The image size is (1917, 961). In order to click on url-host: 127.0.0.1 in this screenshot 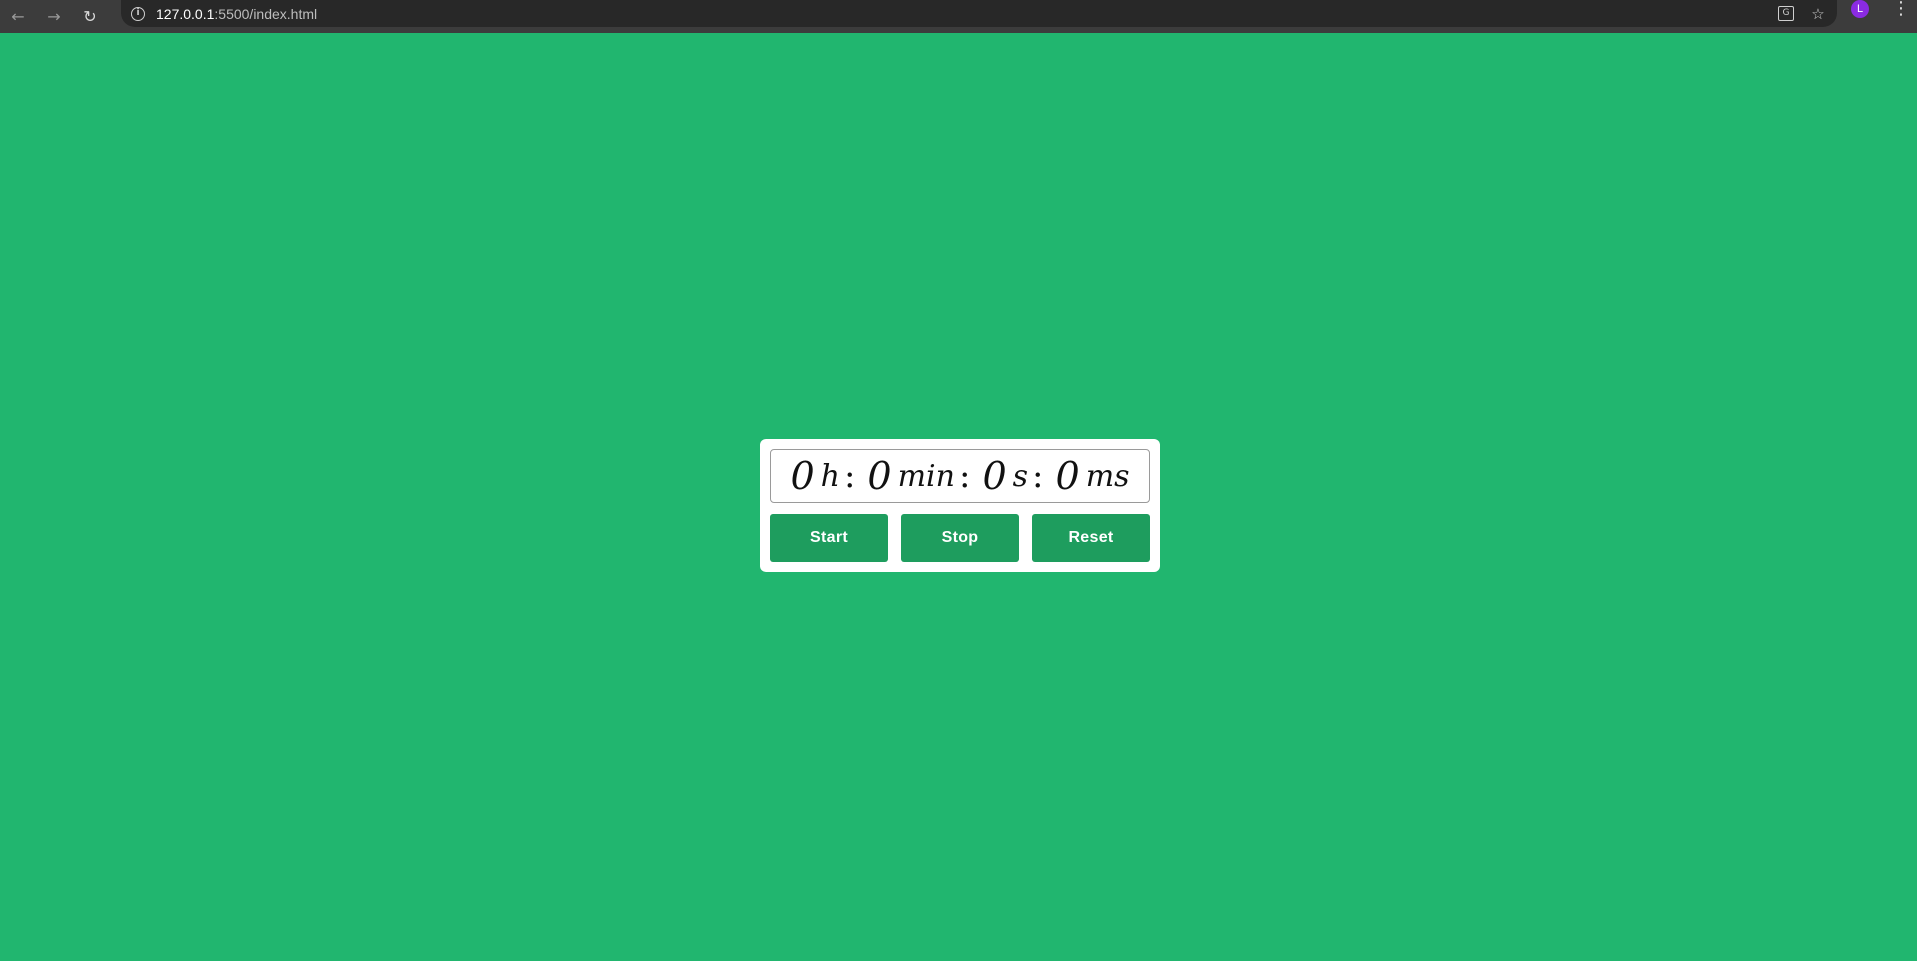, I will do `click(185, 13)`.